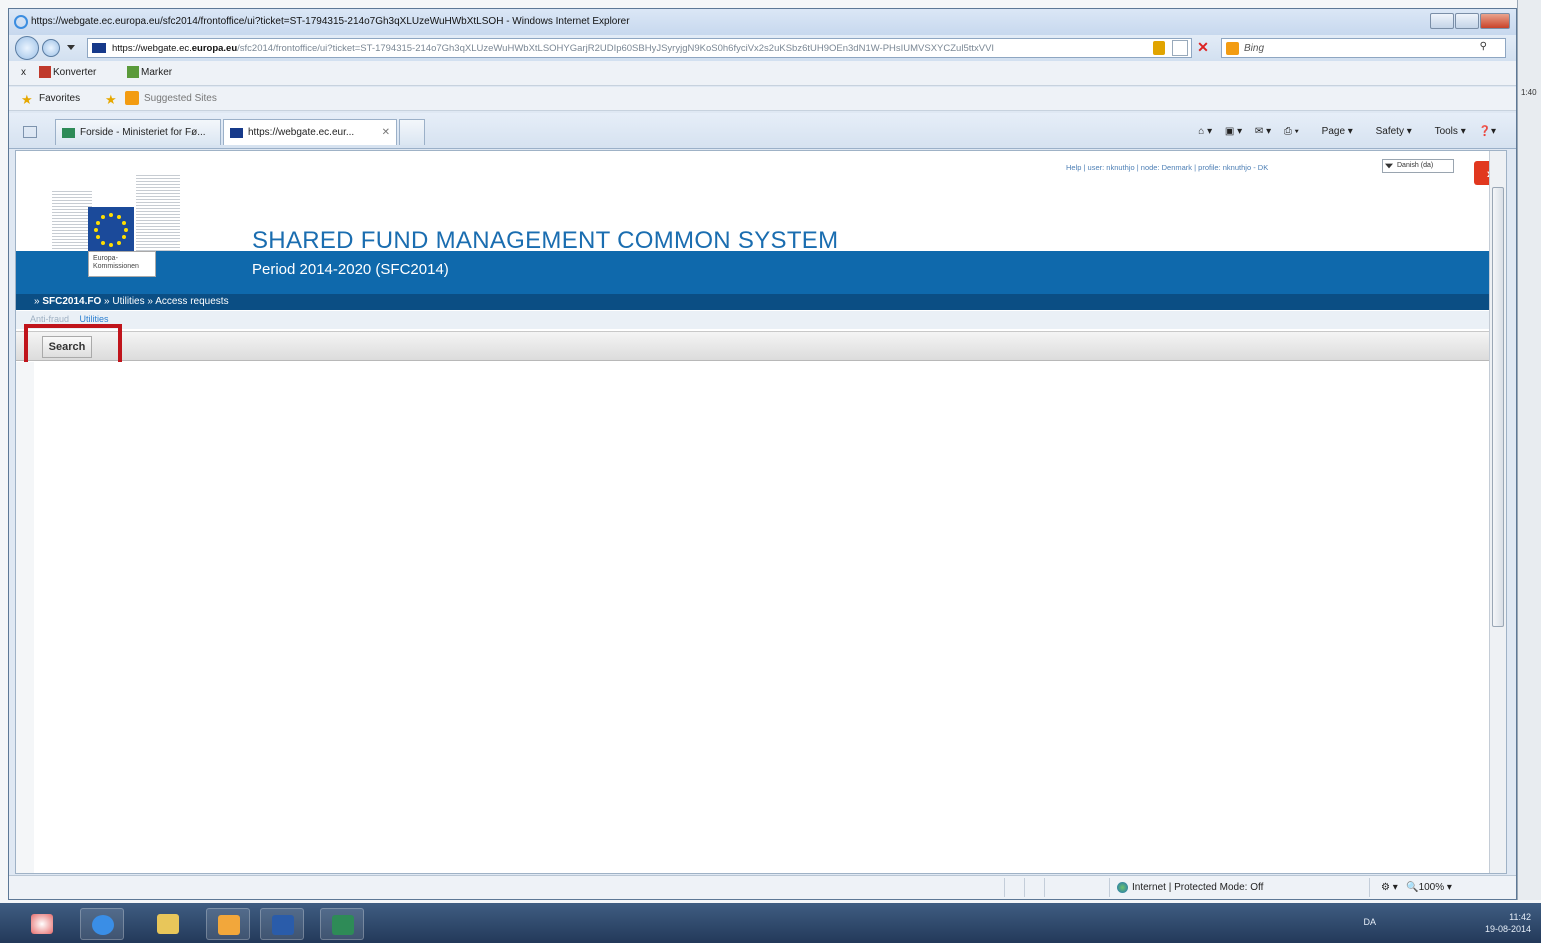 Image resolution: width=1541 pixels, height=943 pixels. Describe the element at coordinates (74, 72) in the screenshot. I see `konverter-button: Konverter` at that location.